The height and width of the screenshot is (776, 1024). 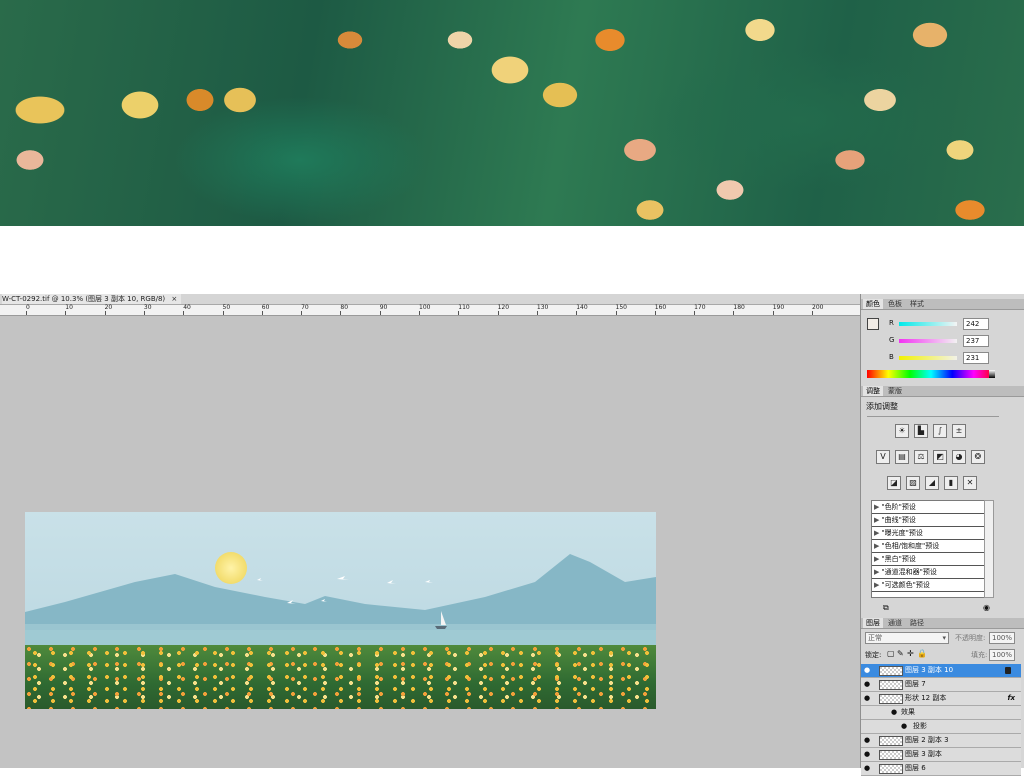 What do you see at coordinates (940, 457) in the screenshot?
I see `black-white-icon: ◩` at bounding box center [940, 457].